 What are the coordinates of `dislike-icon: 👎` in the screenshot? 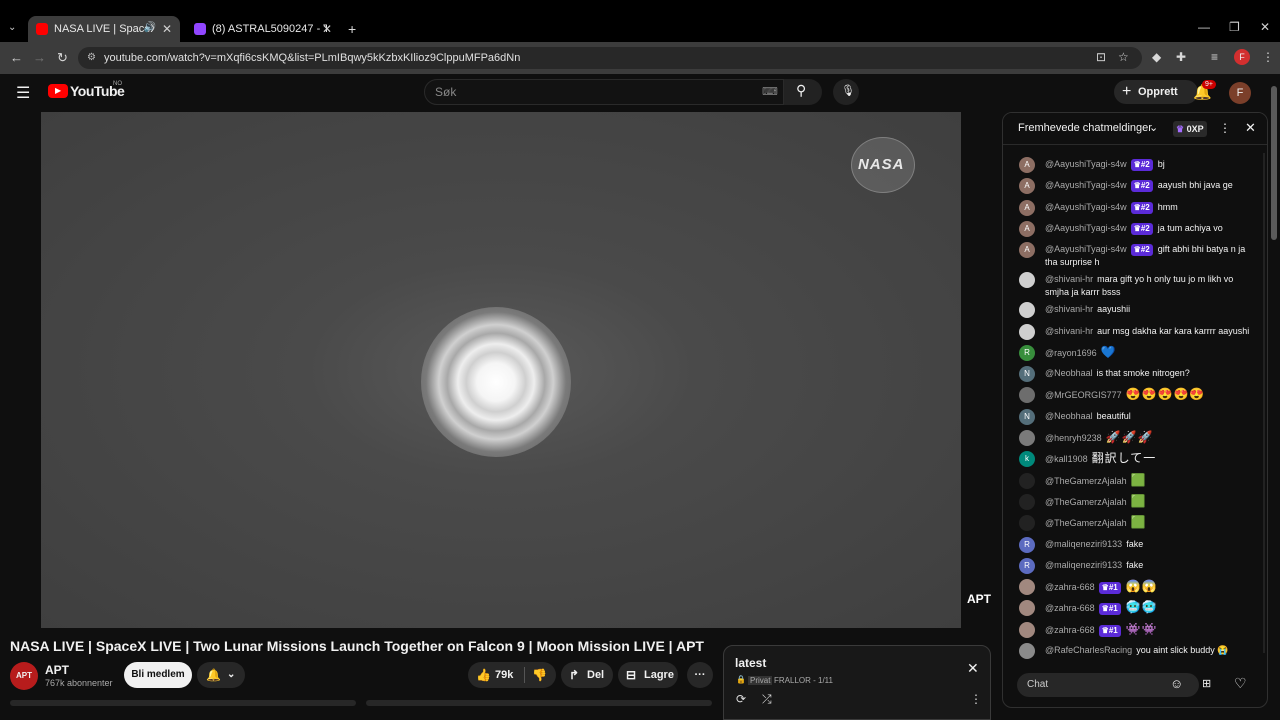 It's located at (539, 675).